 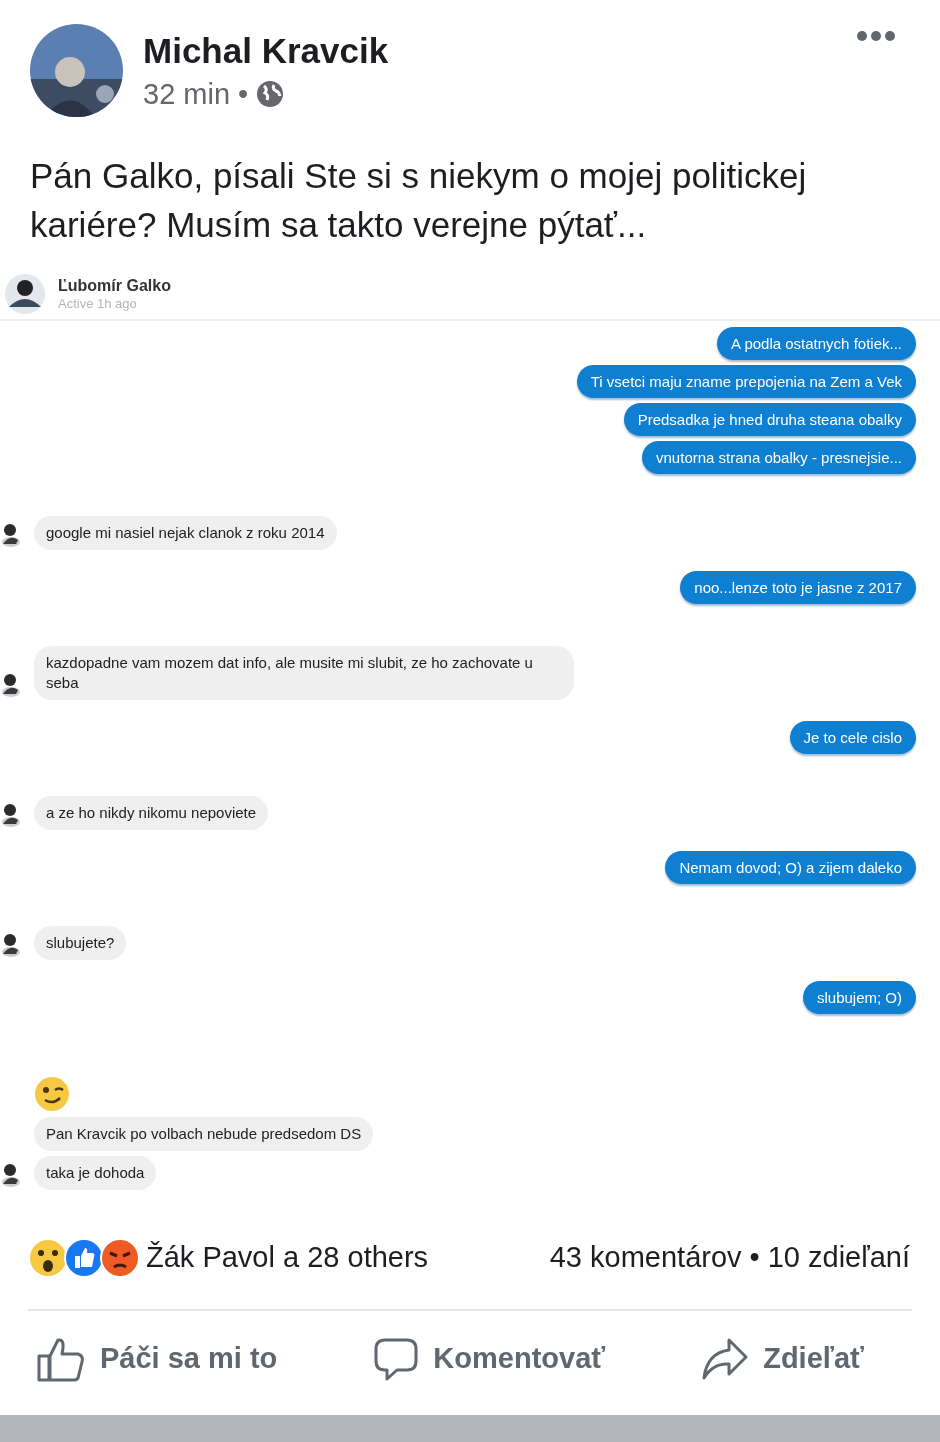 I want to click on post-time: 32 min, so click(x=187, y=93).